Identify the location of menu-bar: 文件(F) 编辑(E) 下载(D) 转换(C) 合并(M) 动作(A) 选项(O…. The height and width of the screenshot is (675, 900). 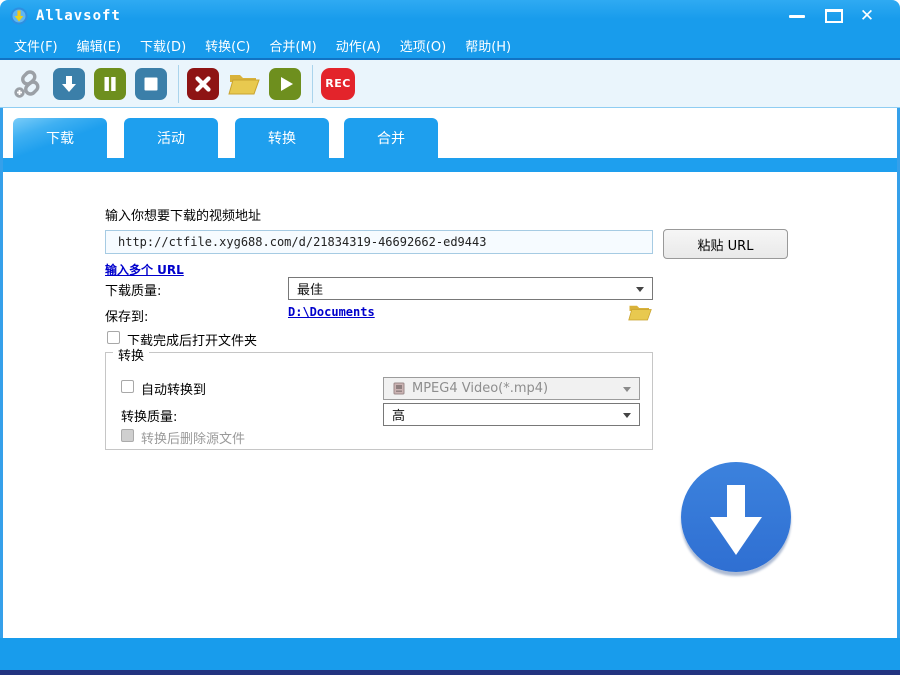
(450, 45).